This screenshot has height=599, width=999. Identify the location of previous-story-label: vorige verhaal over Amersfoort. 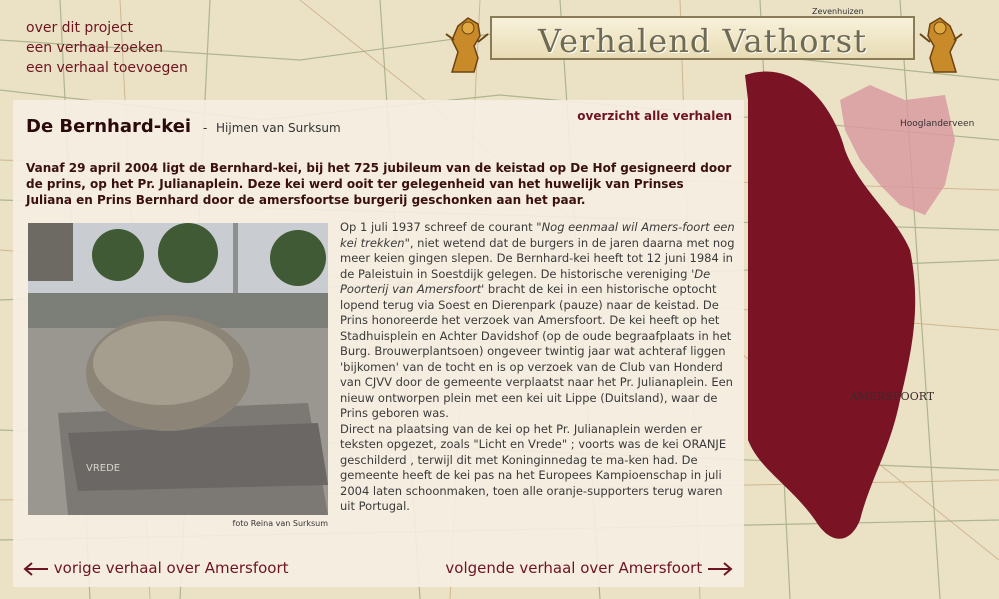
(171, 568).